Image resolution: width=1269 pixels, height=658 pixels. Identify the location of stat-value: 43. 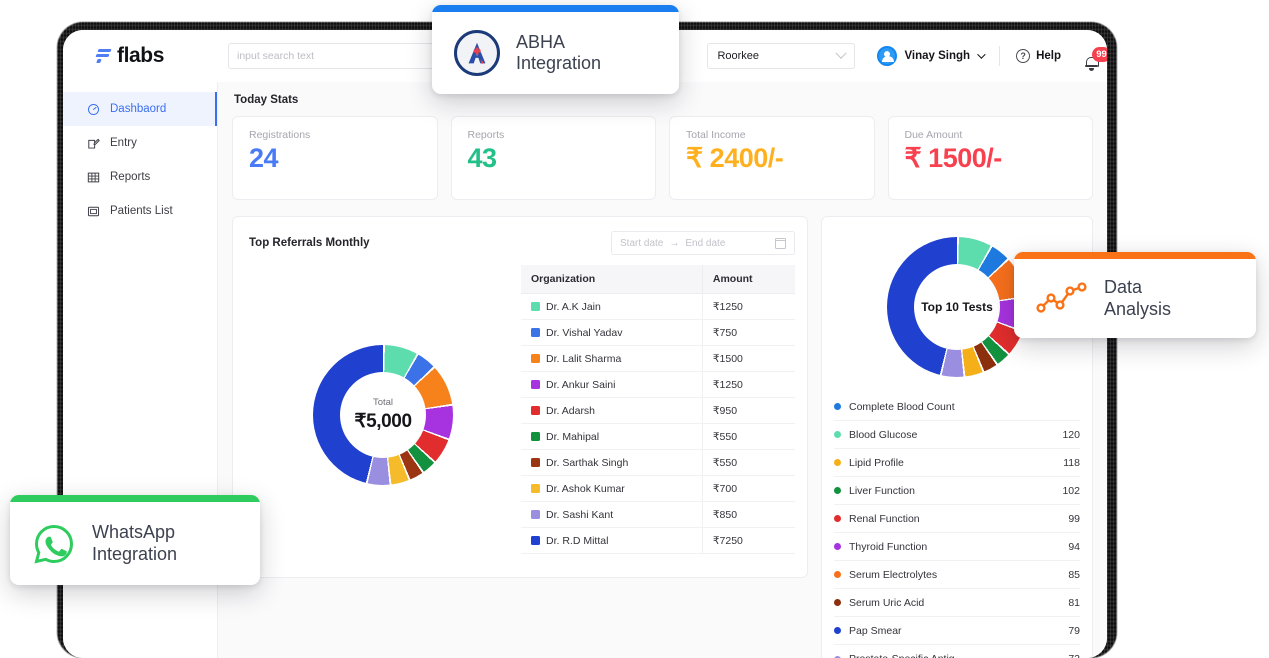
(482, 158).